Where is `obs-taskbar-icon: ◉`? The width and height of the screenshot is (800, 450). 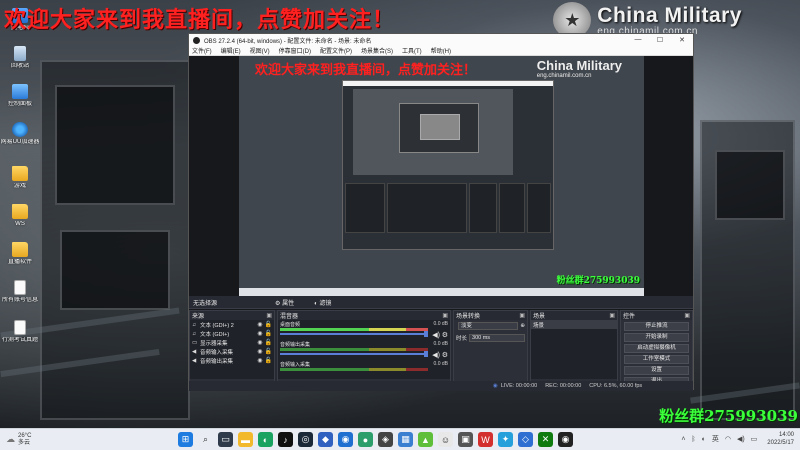
obs-taskbar-icon: ◉ is located at coordinates (565, 439).